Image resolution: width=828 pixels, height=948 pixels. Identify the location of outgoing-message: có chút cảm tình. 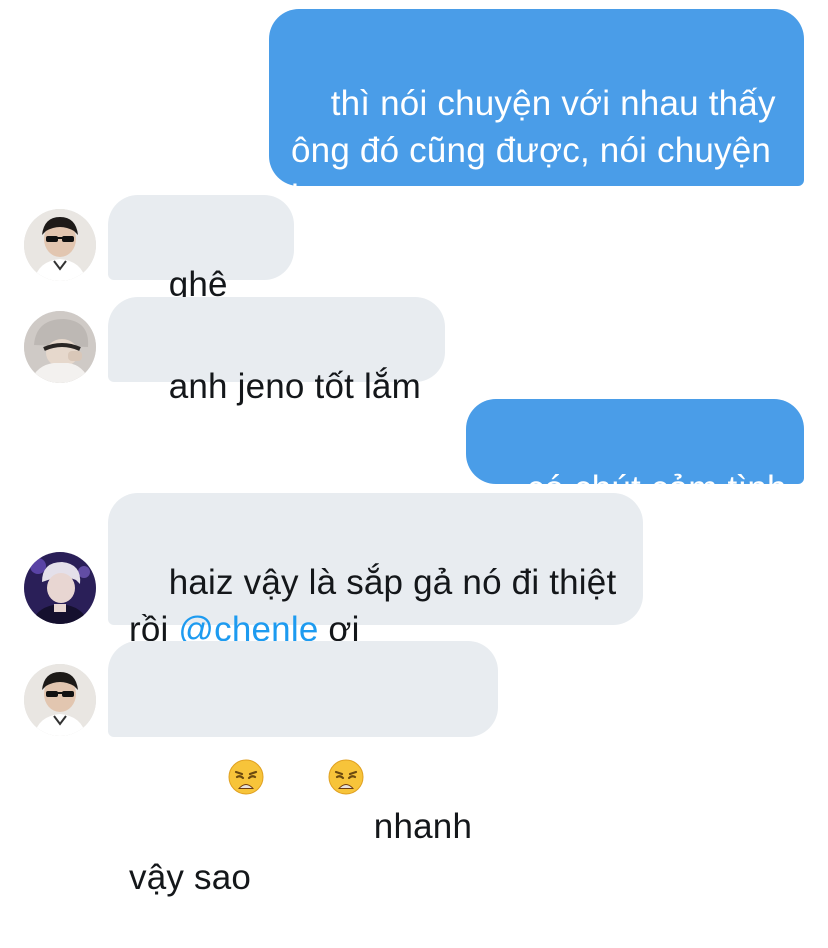
(635, 453).